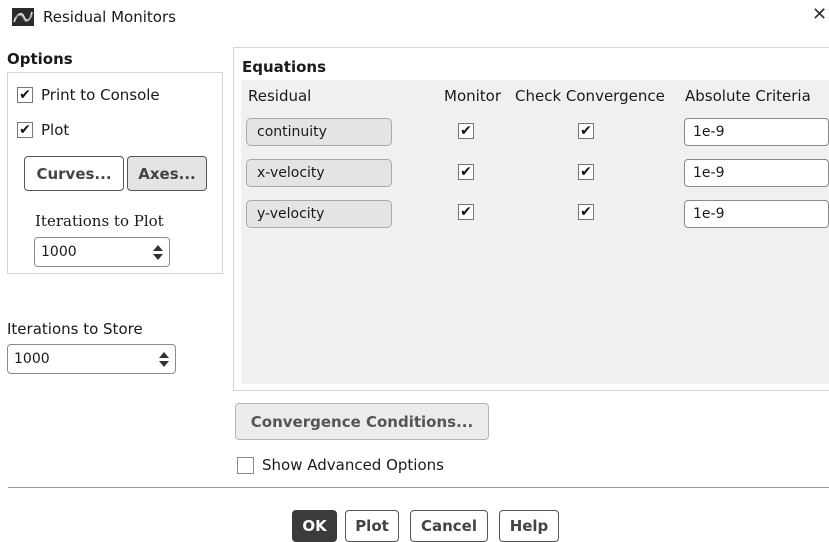 Image resolution: width=829 pixels, height=542 pixels. I want to click on monitor-checkbox-x-velocity: ✔, so click(466, 172).